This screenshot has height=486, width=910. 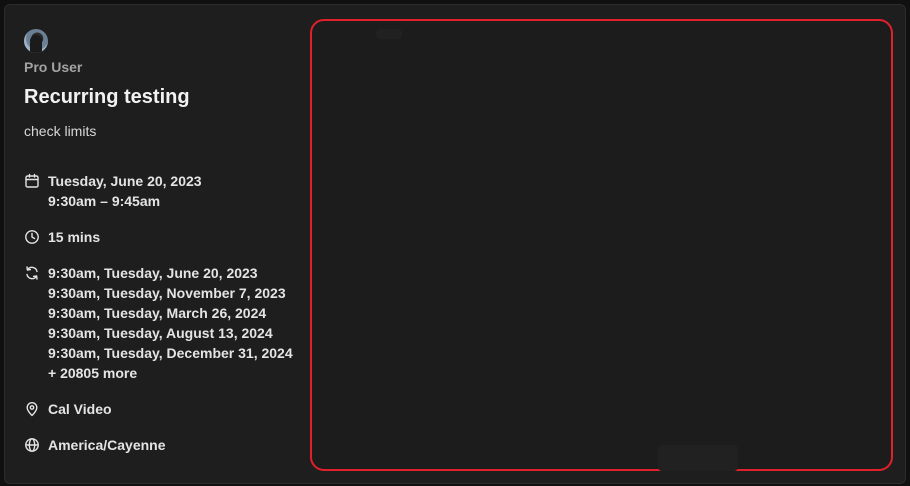 What do you see at coordinates (80, 409) in the screenshot?
I see `event-location: Cal Video` at bounding box center [80, 409].